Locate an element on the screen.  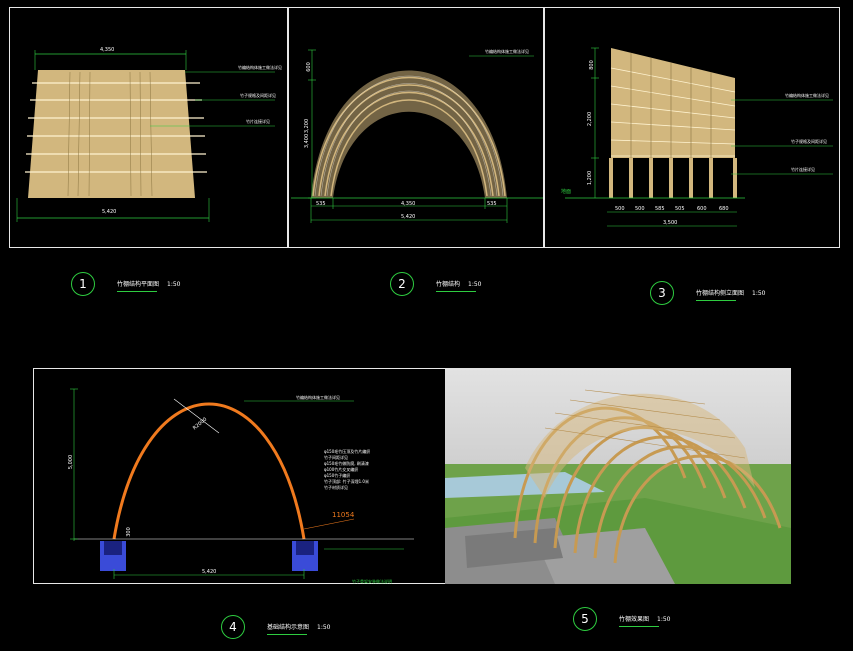
plan-top-dimension: 4,350 is located at coordinates (107, 50).